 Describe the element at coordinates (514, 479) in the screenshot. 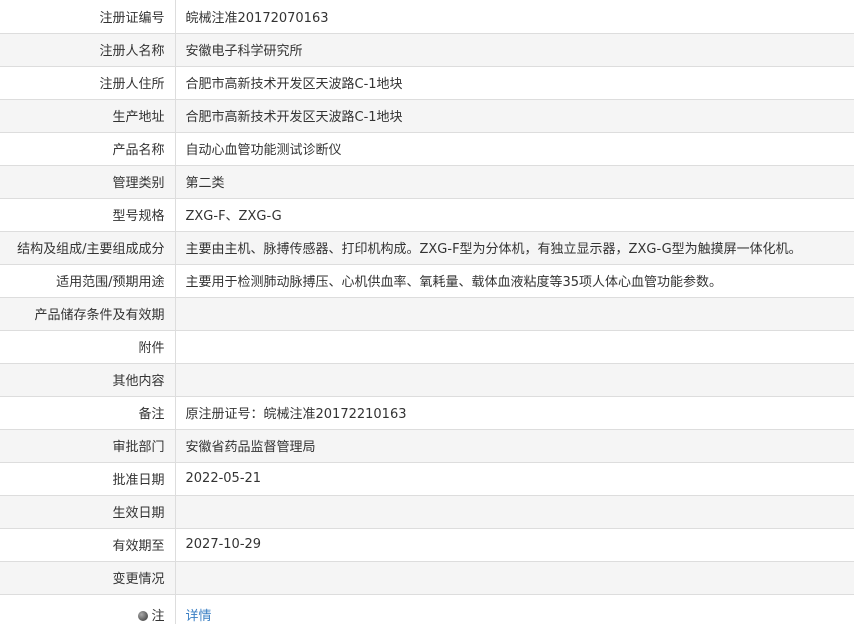

I see `field-value: 2022-05-21` at that location.